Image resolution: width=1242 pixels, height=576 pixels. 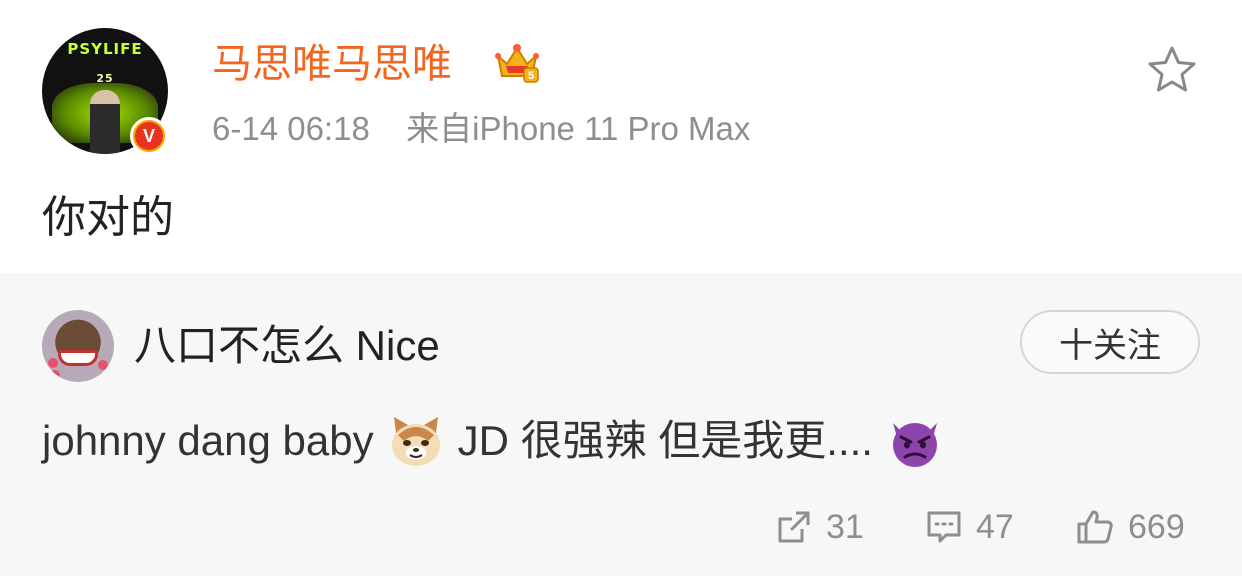 What do you see at coordinates (1110, 342) in the screenshot?
I see `follow-button: 十关注` at bounding box center [1110, 342].